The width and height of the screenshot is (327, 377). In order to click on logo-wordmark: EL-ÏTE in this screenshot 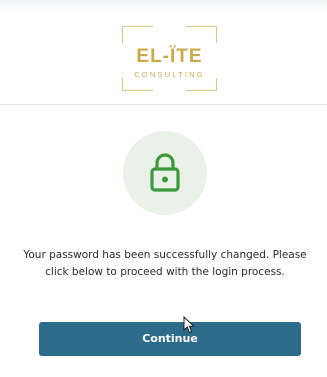, I will do `click(169, 56)`.